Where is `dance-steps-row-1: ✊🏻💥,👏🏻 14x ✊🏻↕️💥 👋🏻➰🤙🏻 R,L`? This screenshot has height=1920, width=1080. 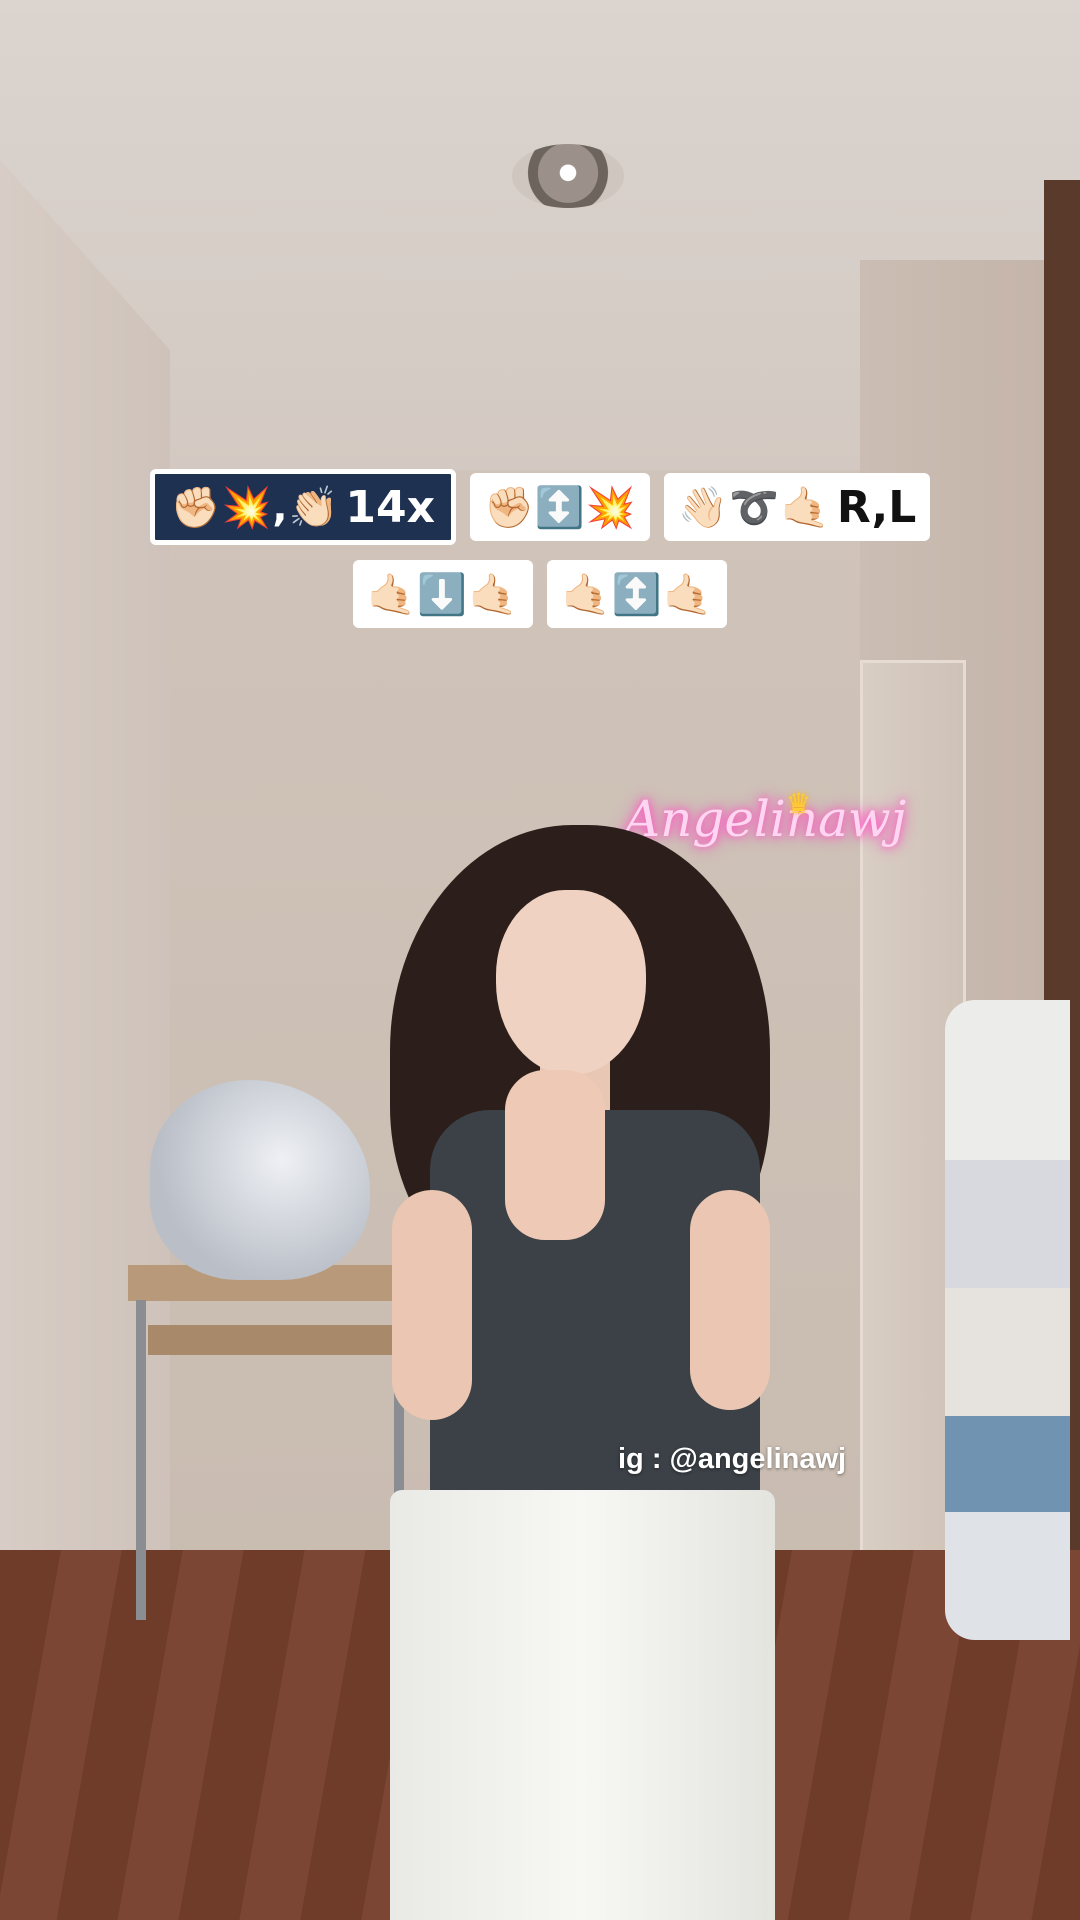 dance-steps-row-1: ✊🏻💥,👏🏻 14x ✊🏻↕️💥 👋🏻➰🤙🏻 R,L is located at coordinates (540, 507).